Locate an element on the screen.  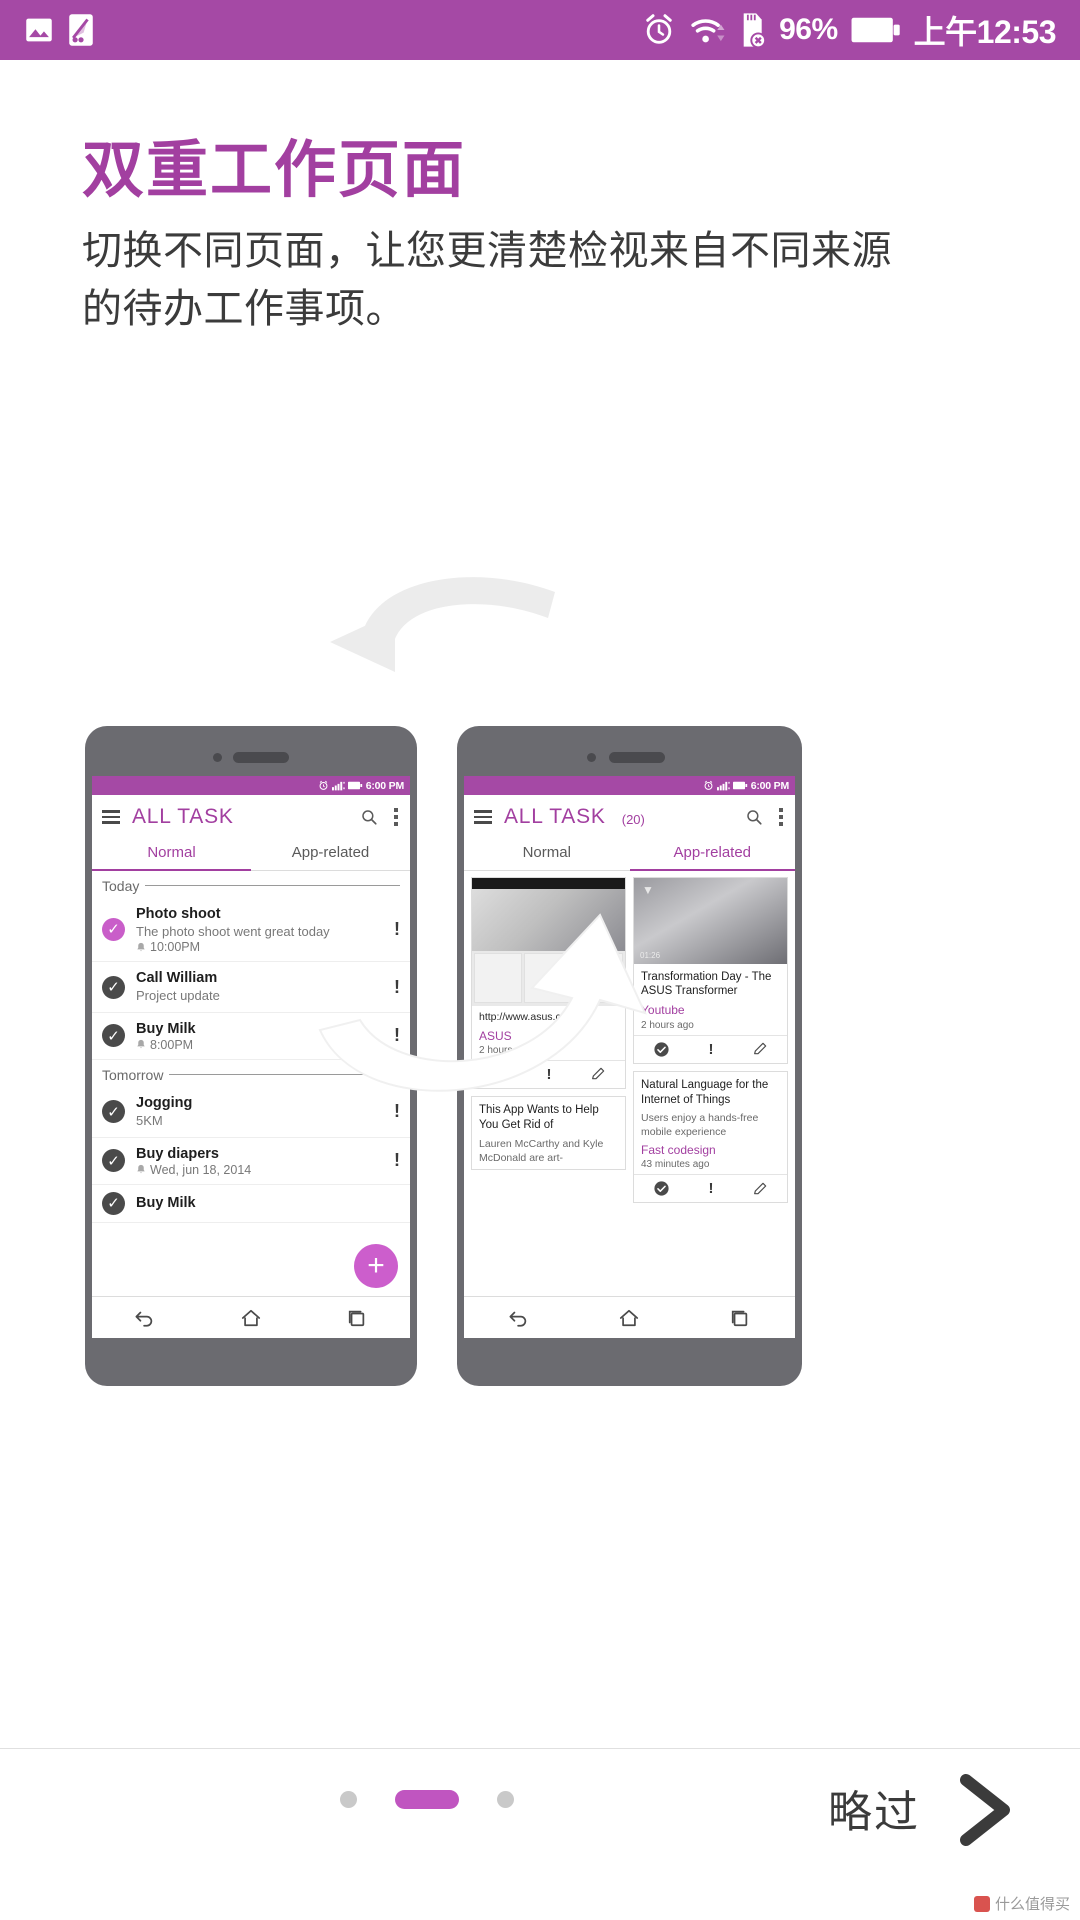
site-hero-image is located at coordinates (548, 919).